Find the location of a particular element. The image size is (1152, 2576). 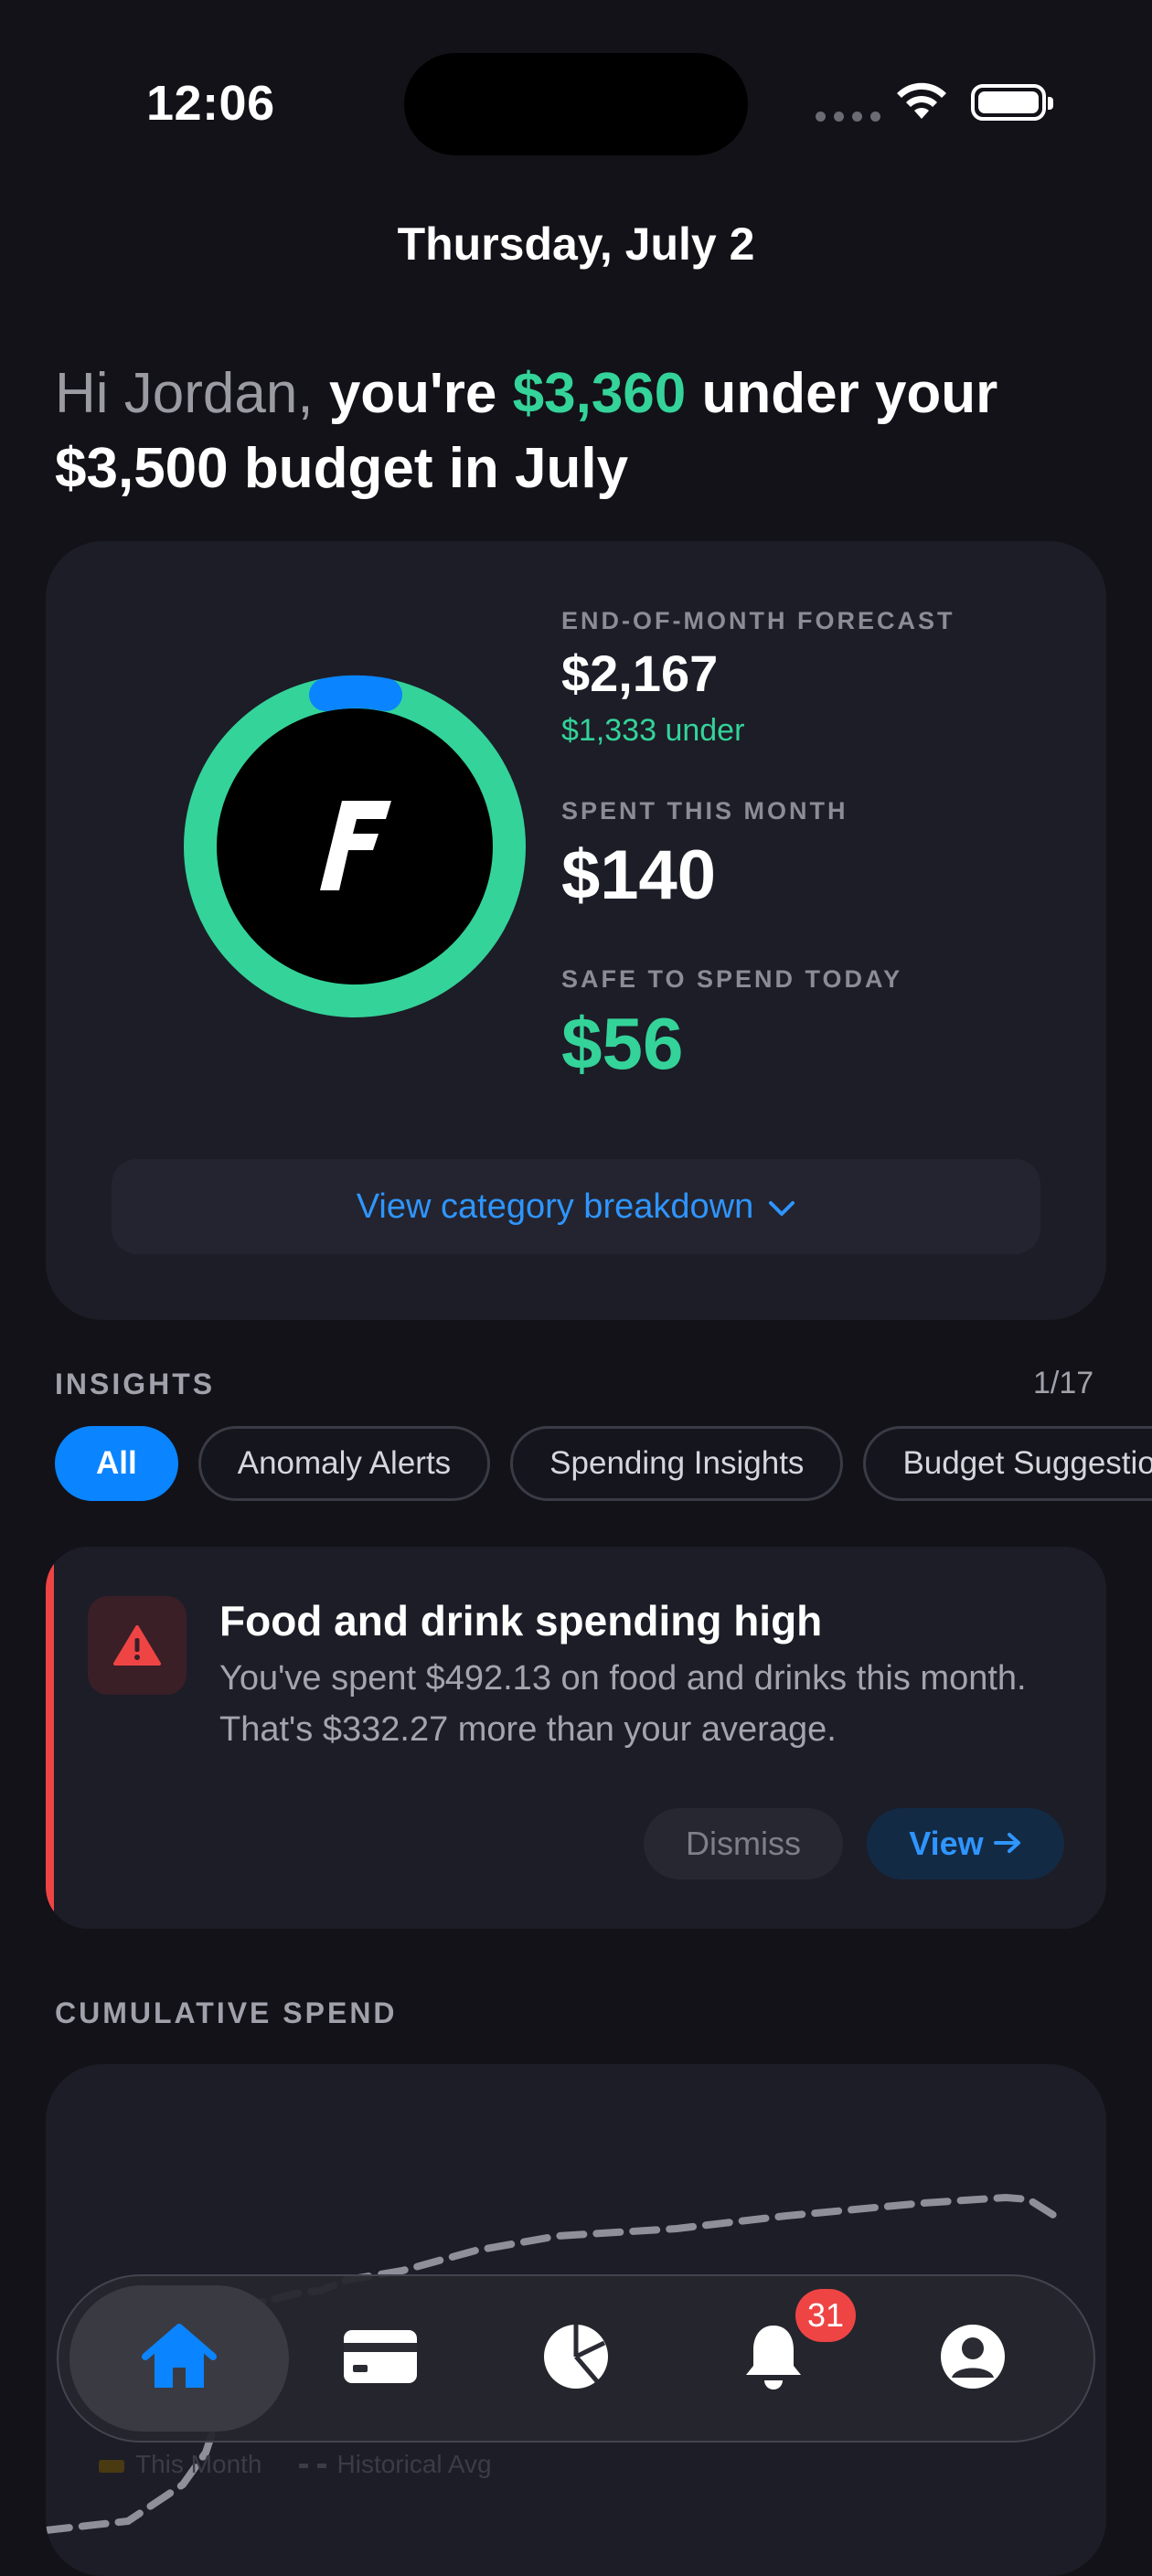

pie-chart-icon is located at coordinates (576, 2359).